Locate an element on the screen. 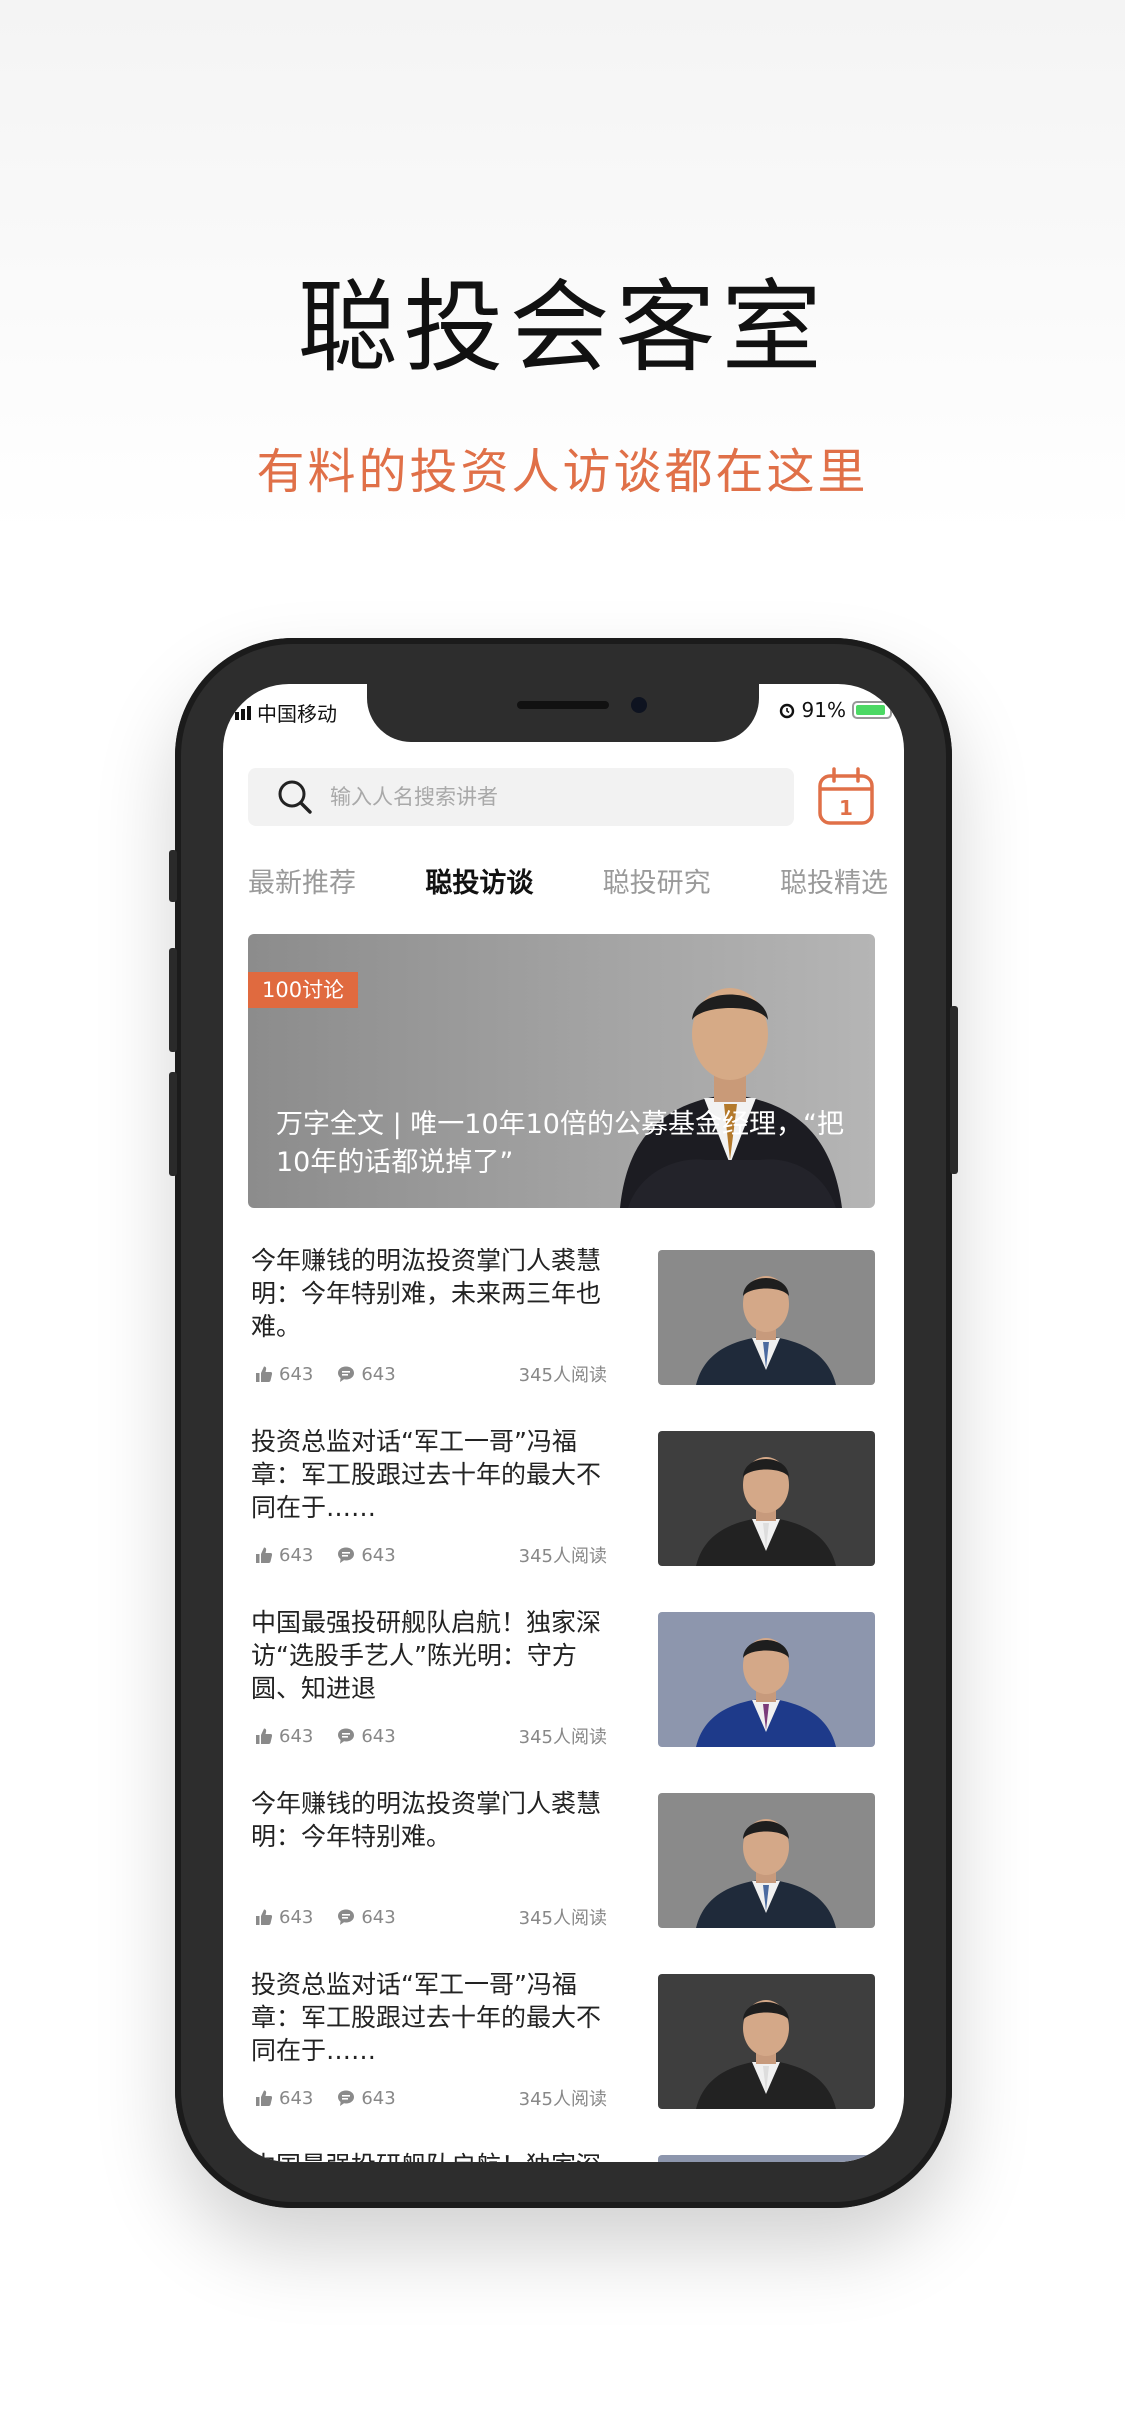 This screenshot has height=2436, width=1125. volume-down-button is located at coordinates (173, 1124).